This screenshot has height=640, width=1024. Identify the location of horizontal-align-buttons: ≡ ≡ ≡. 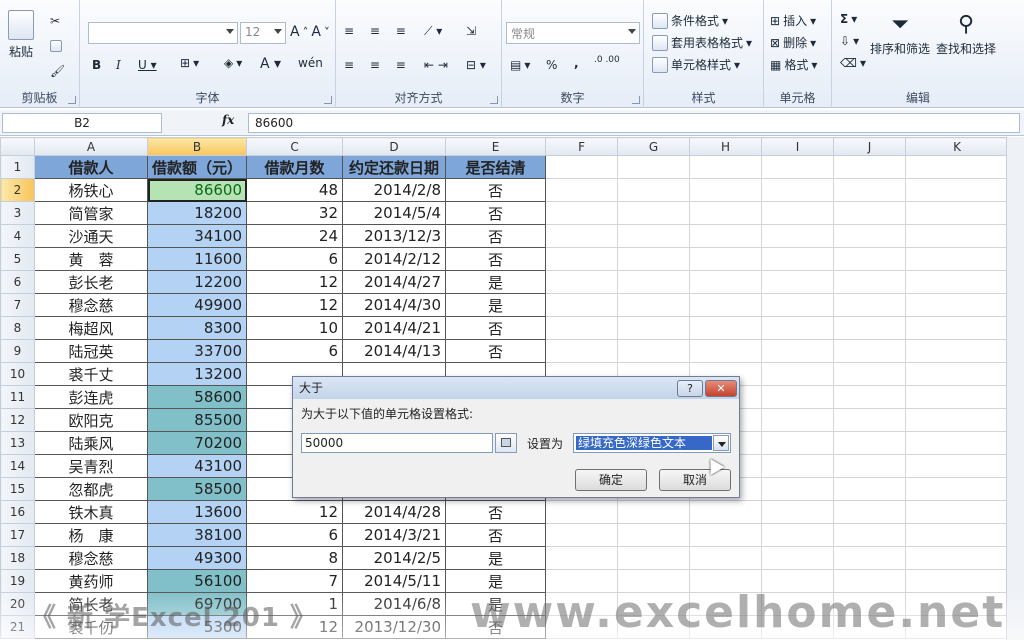
(378, 65).